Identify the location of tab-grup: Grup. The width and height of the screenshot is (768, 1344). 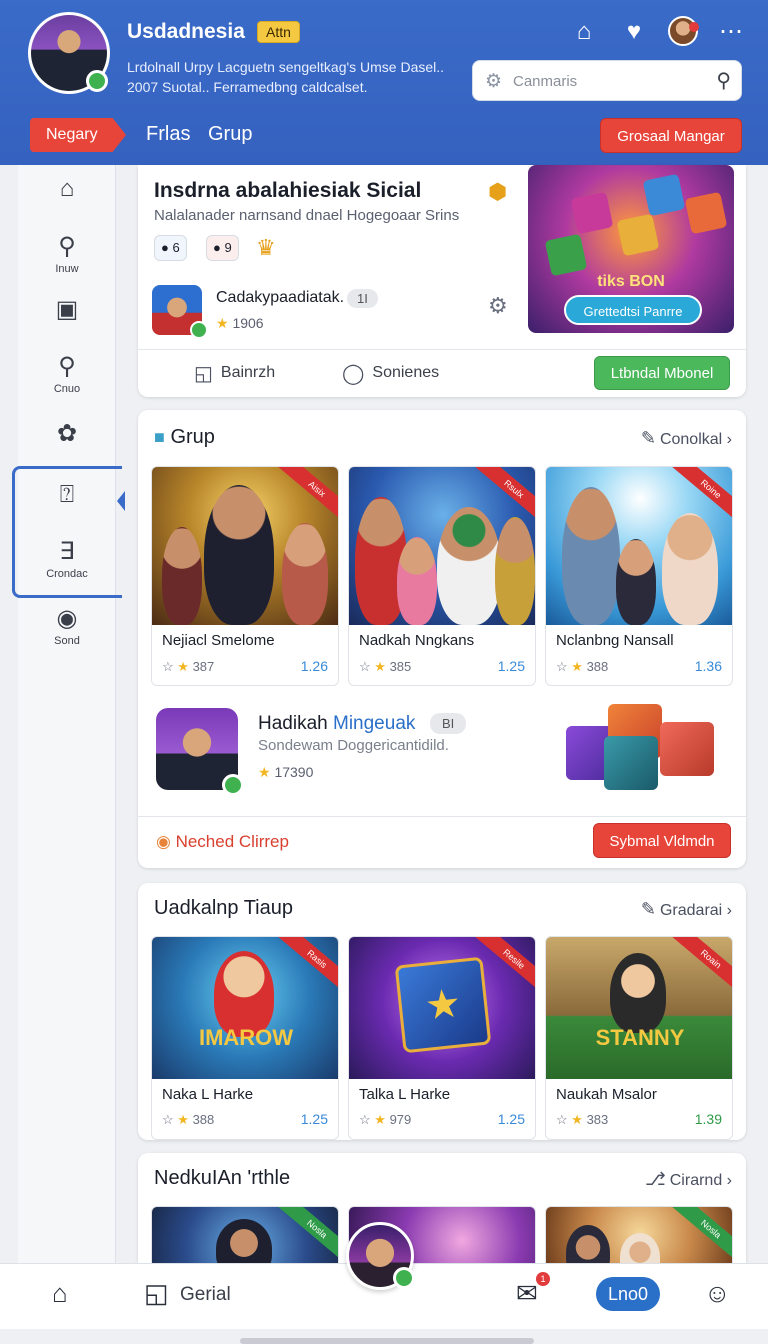
(230, 134).